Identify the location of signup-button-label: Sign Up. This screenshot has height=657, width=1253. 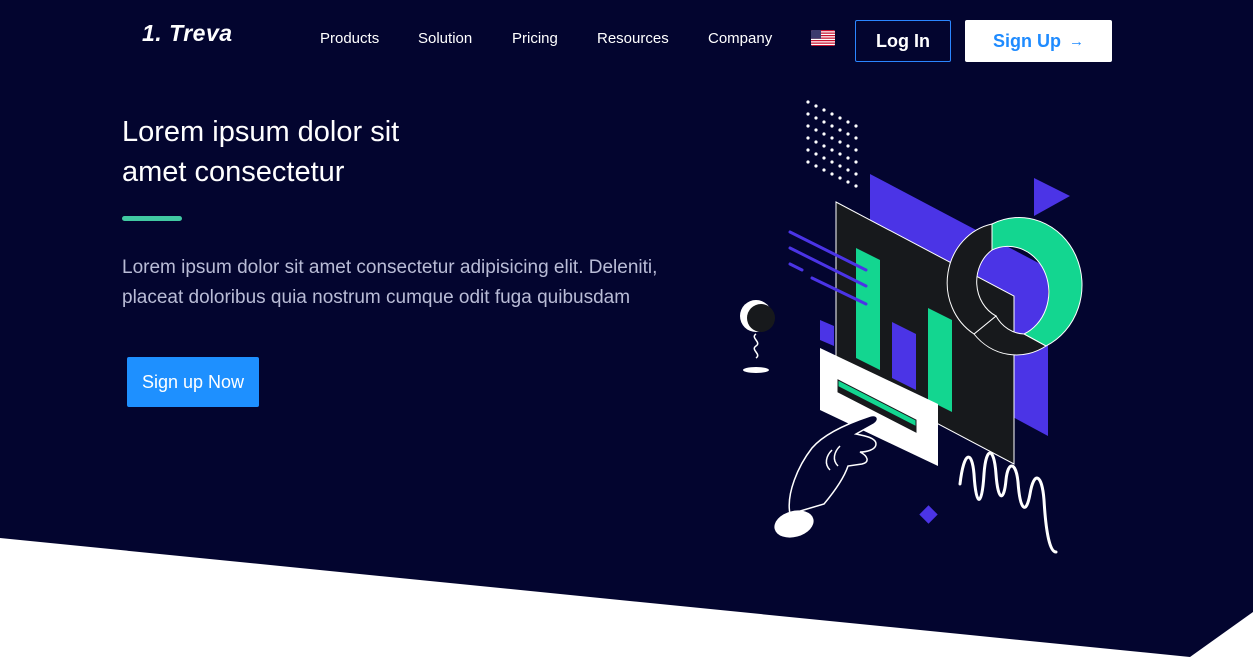
(1027, 40).